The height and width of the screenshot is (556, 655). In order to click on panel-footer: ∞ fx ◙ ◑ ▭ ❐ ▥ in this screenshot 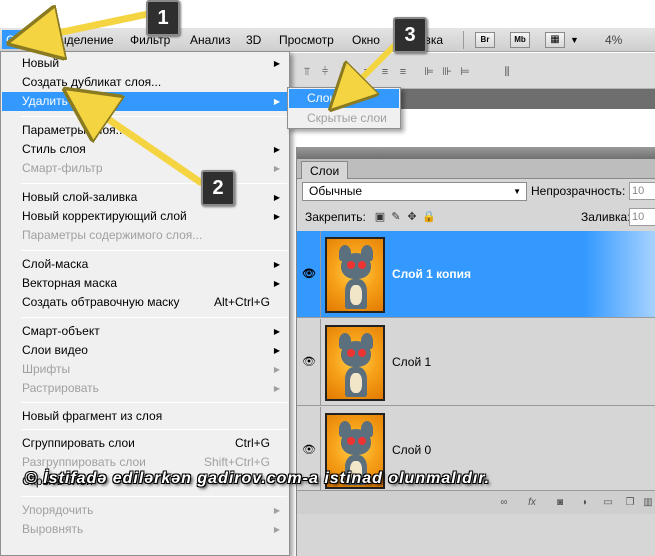, I will do `click(476, 502)`.